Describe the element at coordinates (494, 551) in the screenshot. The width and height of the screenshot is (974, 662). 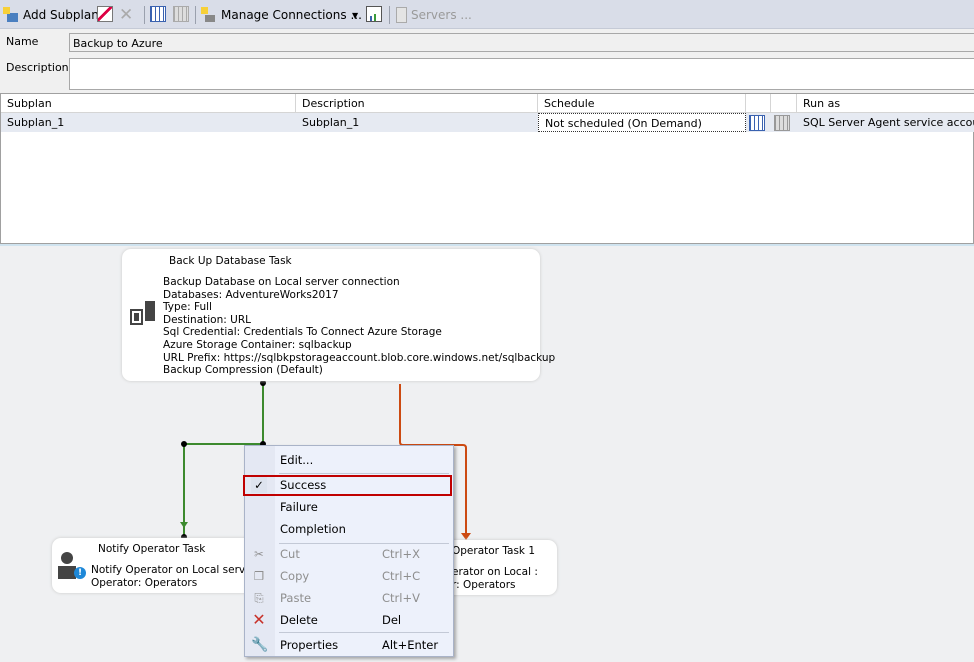
I see `task-title: Operator Task 1` at that location.